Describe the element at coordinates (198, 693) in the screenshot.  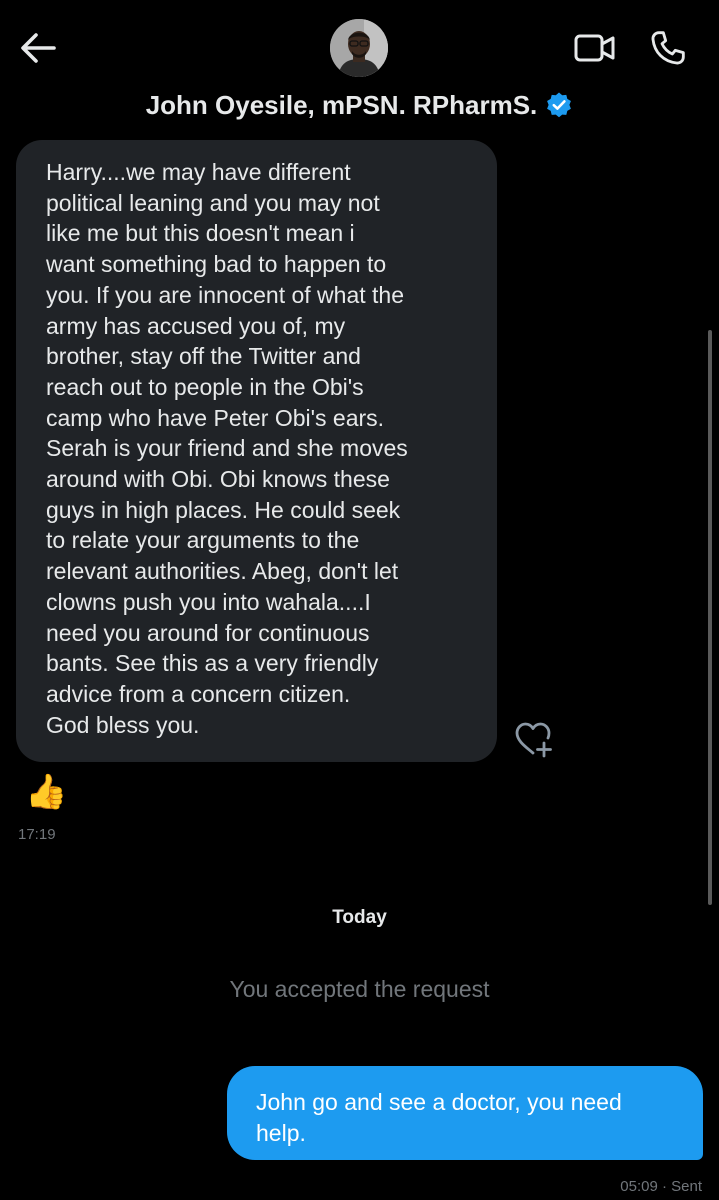
I see `message-line: advice from a concern citizen.` at that location.